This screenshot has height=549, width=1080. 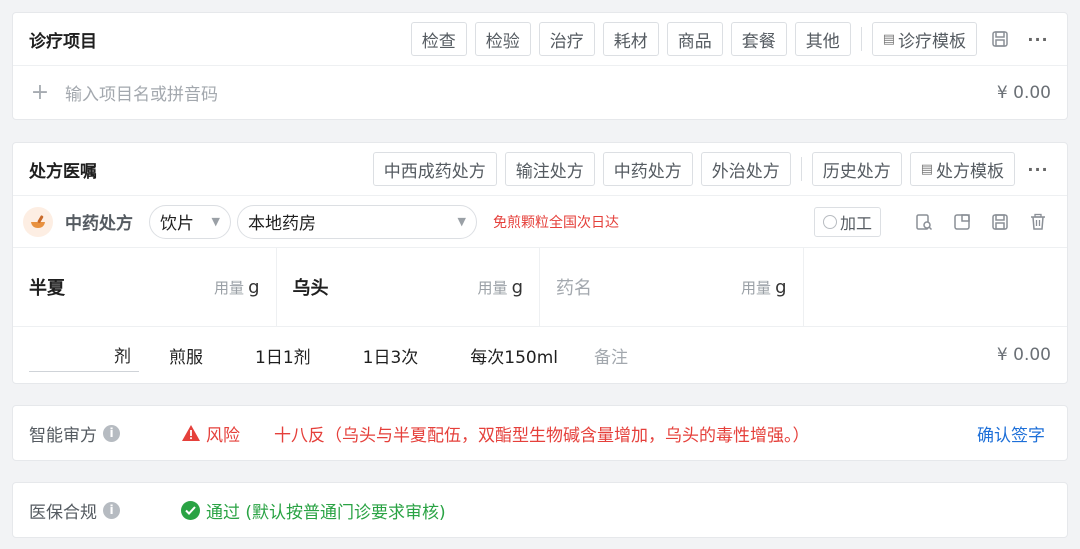 I want to click on note-input: 备注, so click(x=611, y=355).